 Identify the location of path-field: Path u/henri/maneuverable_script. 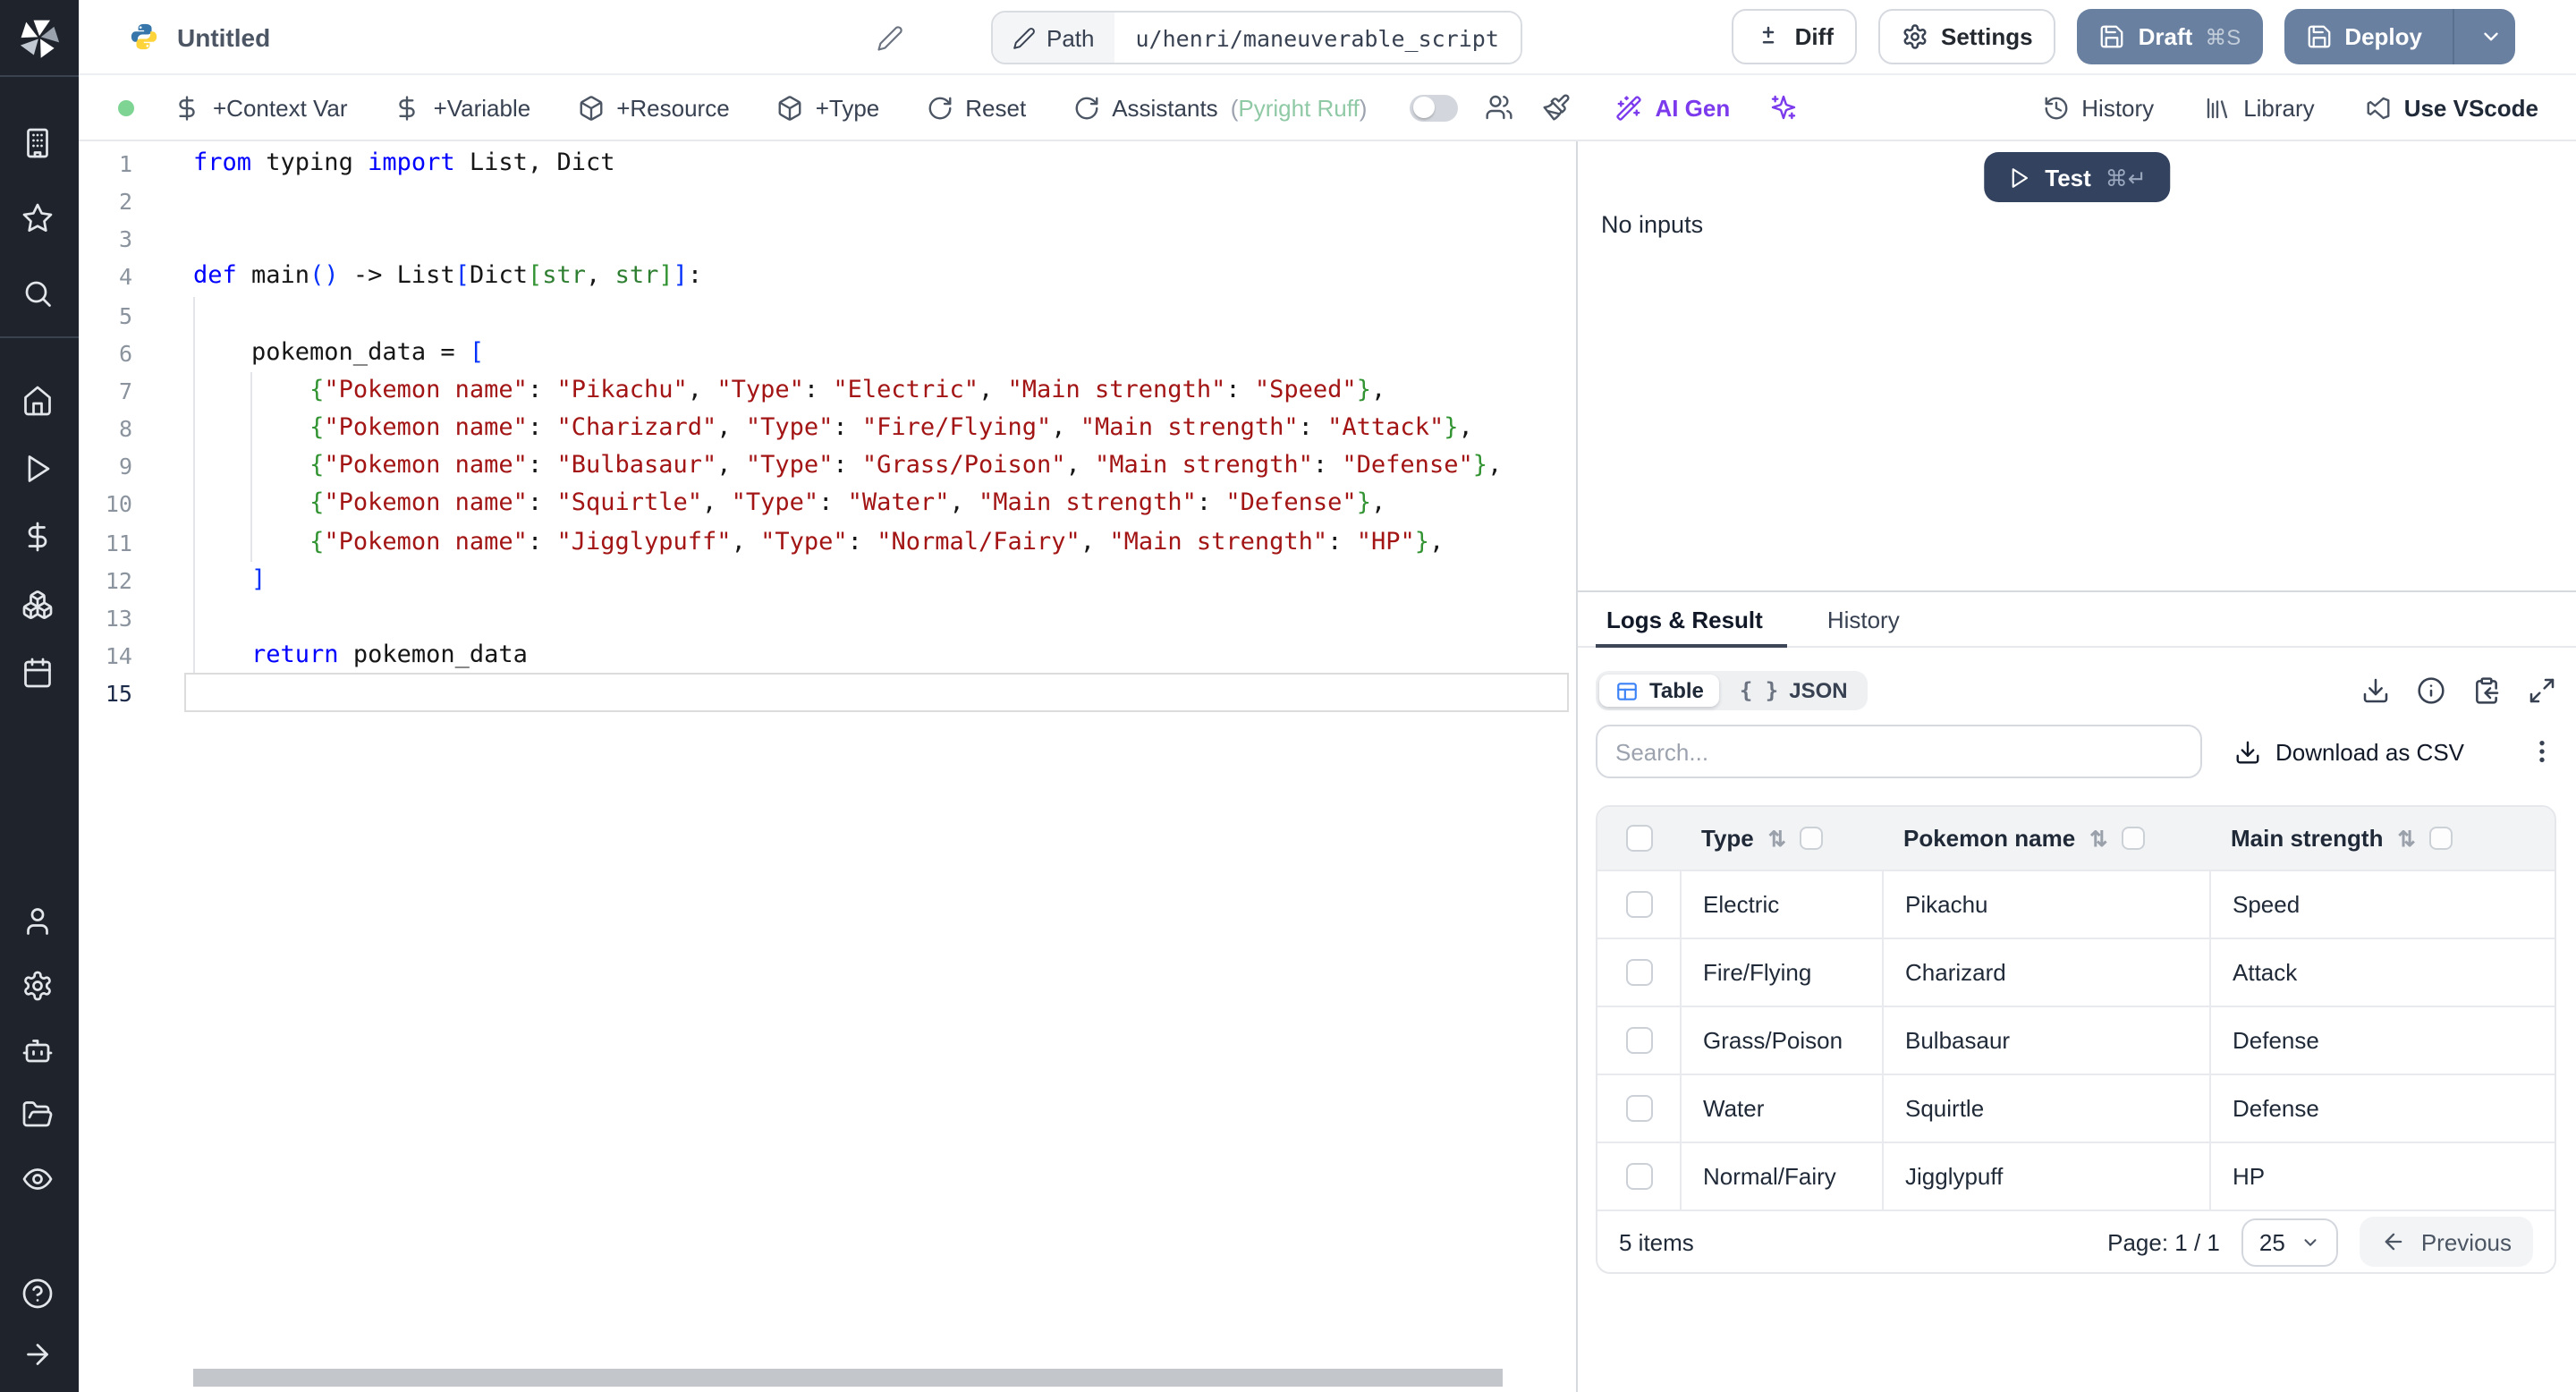
(1256, 37).